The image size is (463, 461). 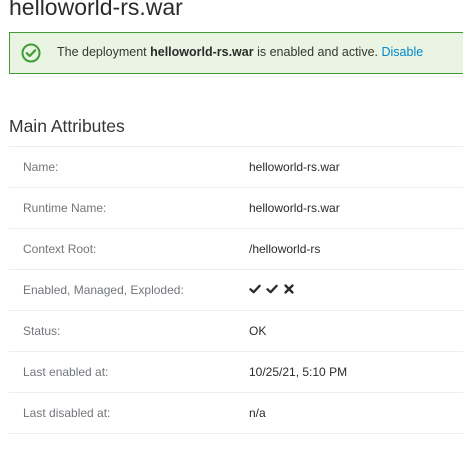 I want to click on attribute-row-runtime-name: Runtime Name: helloworld-rs.war, so click(x=236, y=208).